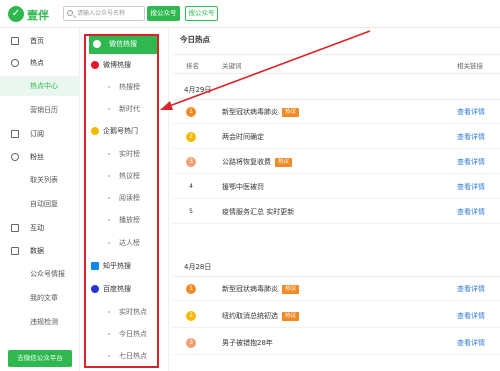 Image resolution: width=500 pixels, height=371 pixels. What do you see at coordinates (336, 64) in the screenshot?
I see `table-header: 排名 关键词 相关链接` at bounding box center [336, 64].